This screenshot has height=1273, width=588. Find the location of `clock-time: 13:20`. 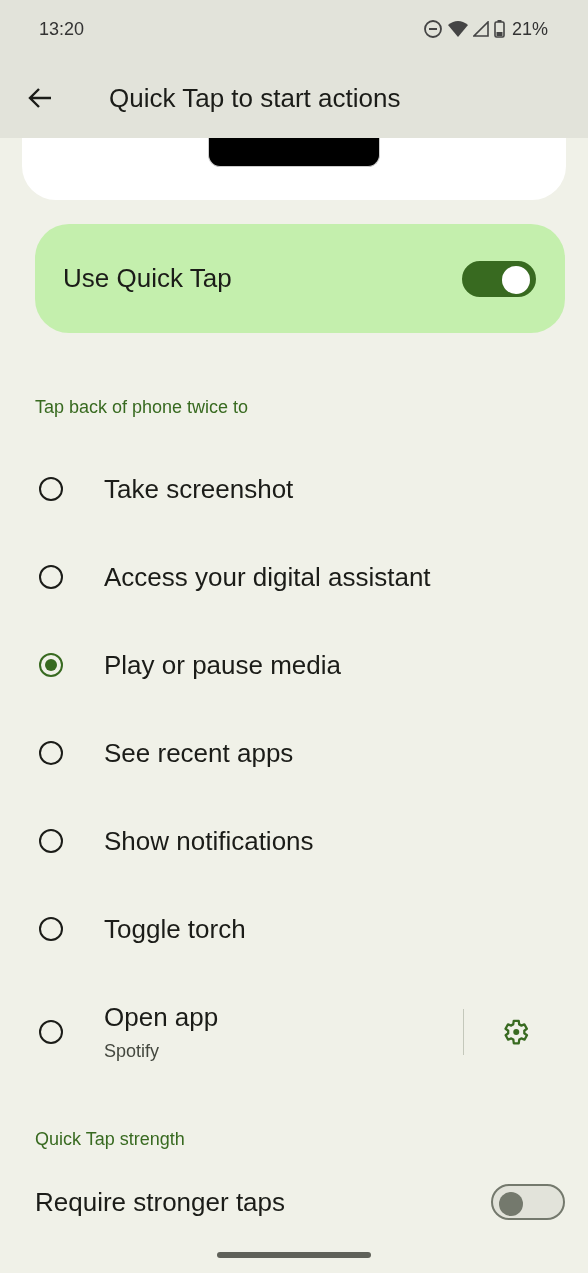

clock-time: 13:20 is located at coordinates (62, 29).